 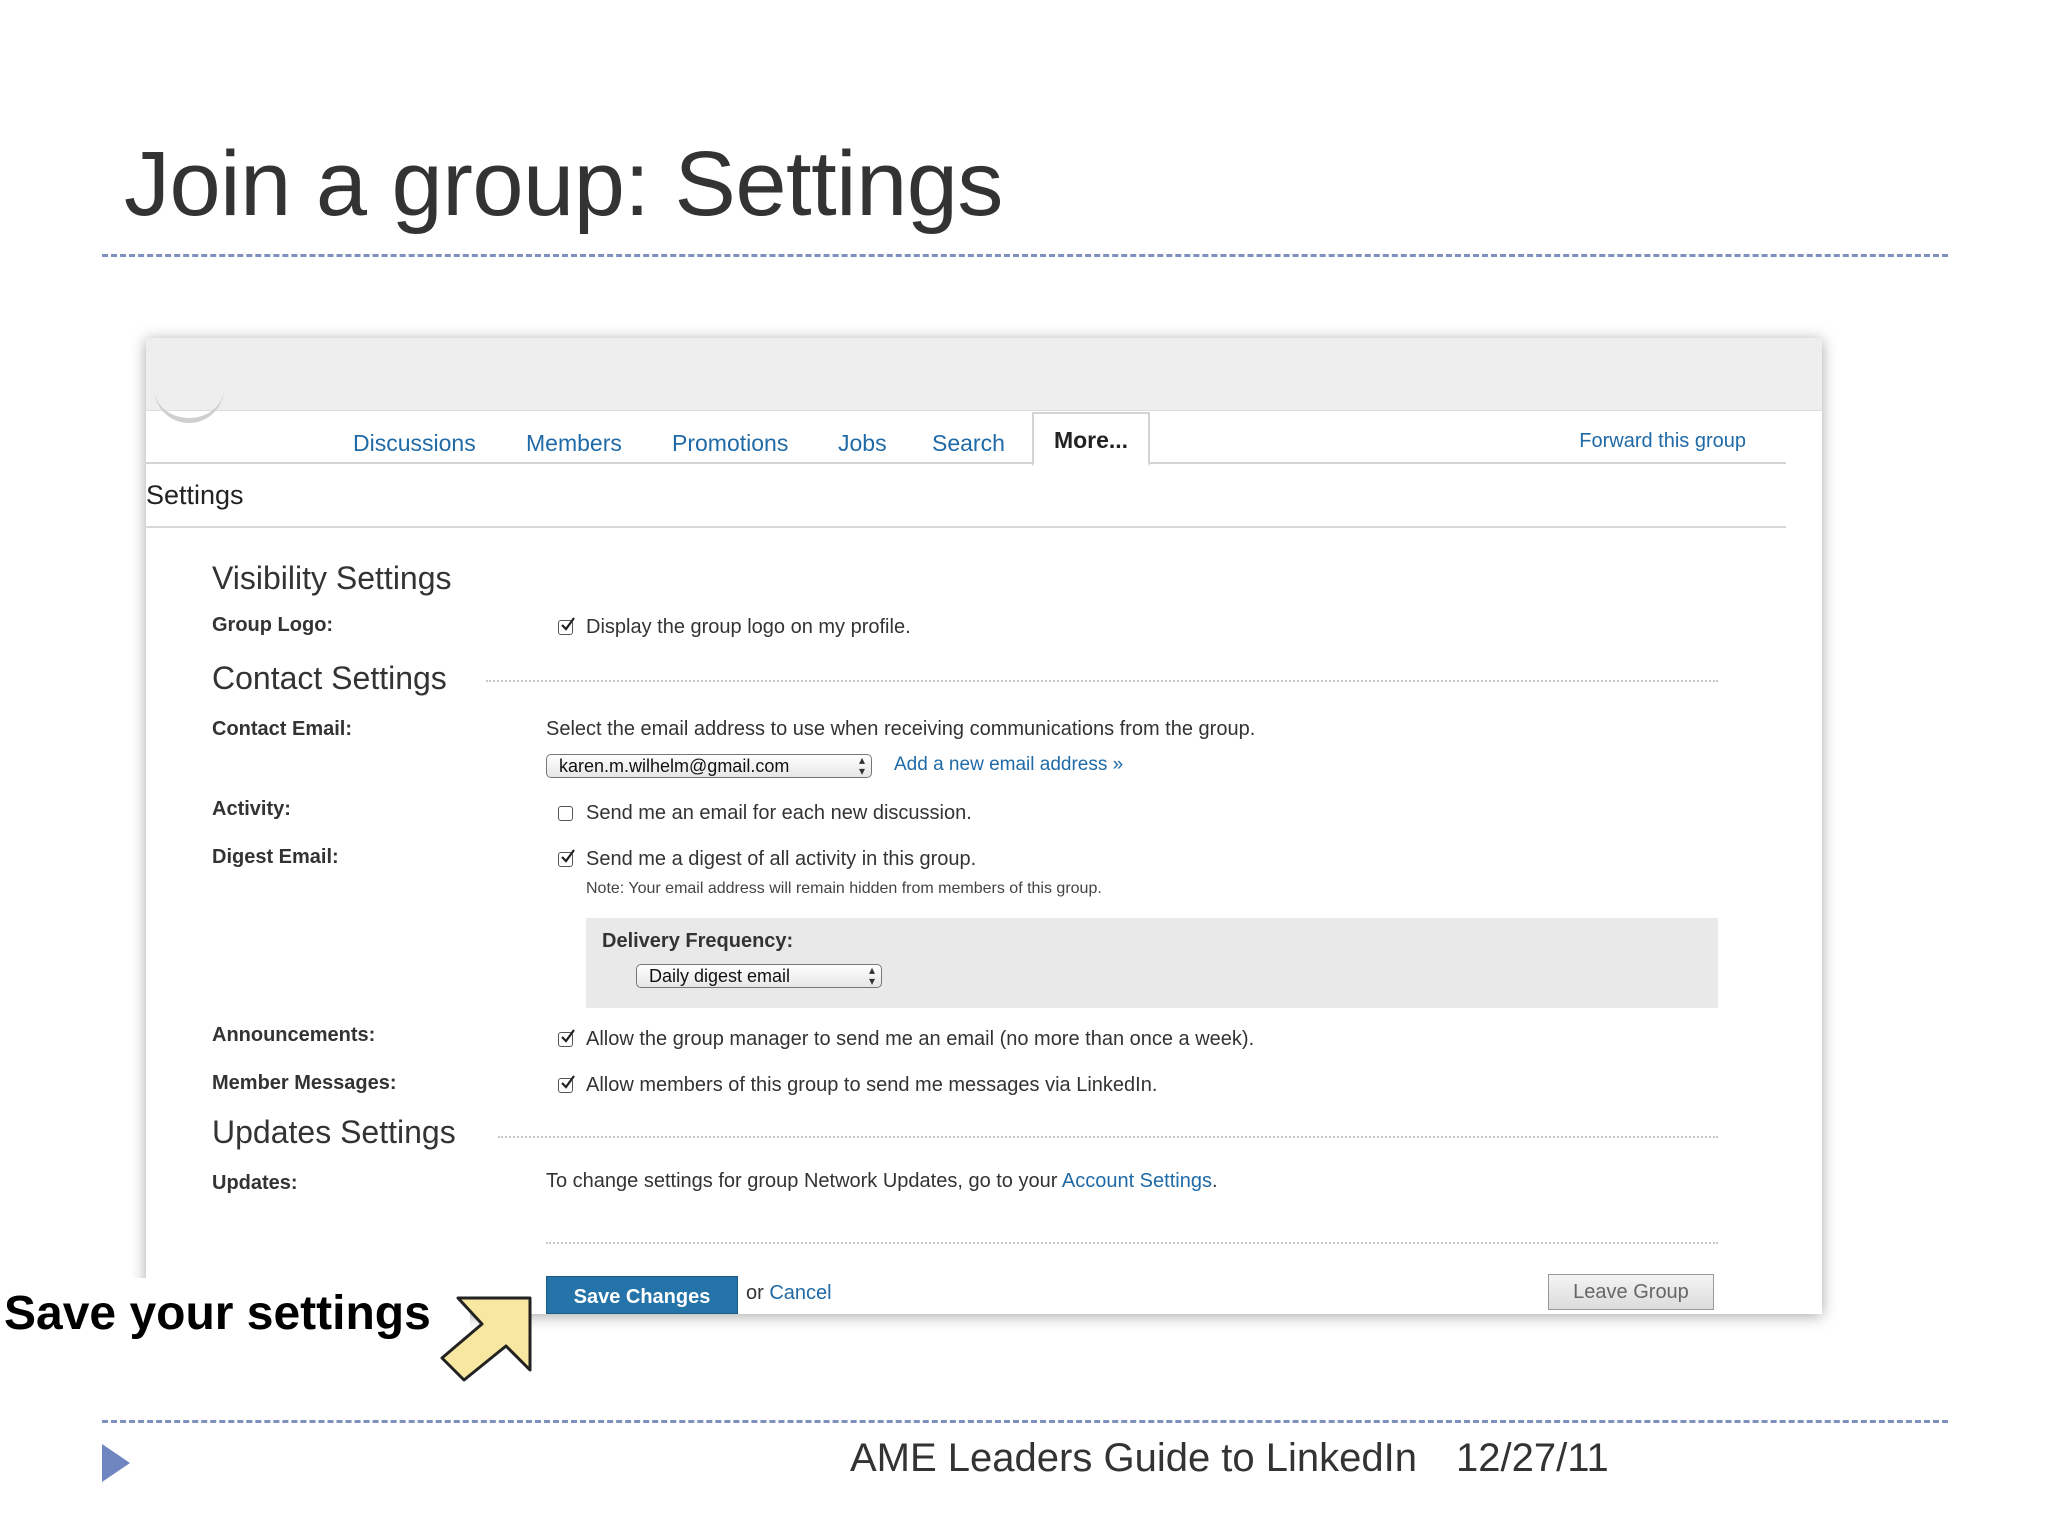 What do you see at coordinates (275, 857) in the screenshot?
I see `digest-email-label: Digest Email:` at bounding box center [275, 857].